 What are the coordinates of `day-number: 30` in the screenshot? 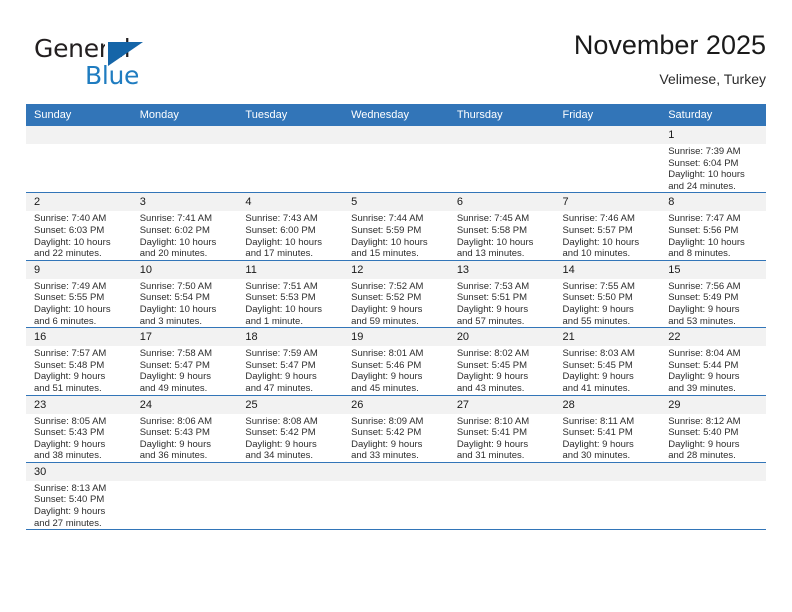 It's located at (79, 471).